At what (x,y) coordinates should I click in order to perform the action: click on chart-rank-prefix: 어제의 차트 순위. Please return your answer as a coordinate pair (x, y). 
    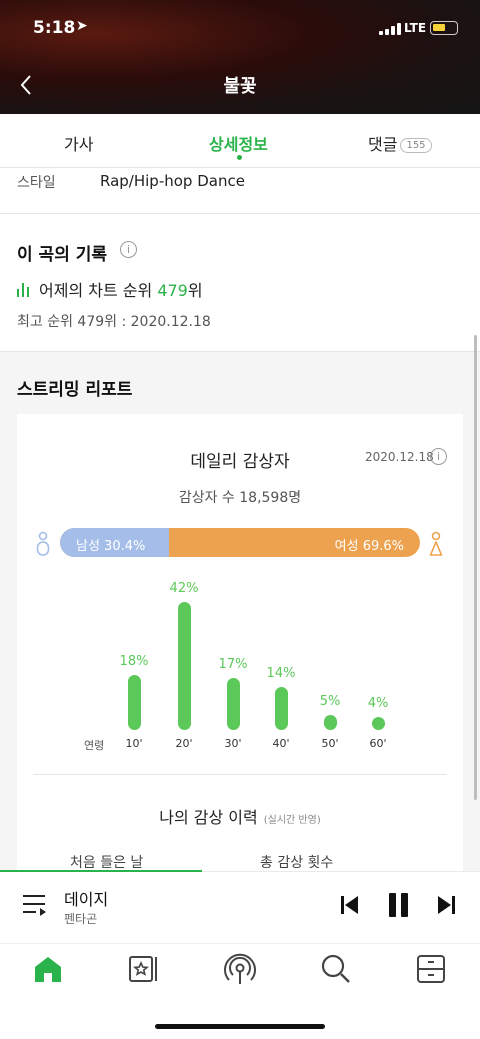
    Looking at the image, I should click on (98, 290).